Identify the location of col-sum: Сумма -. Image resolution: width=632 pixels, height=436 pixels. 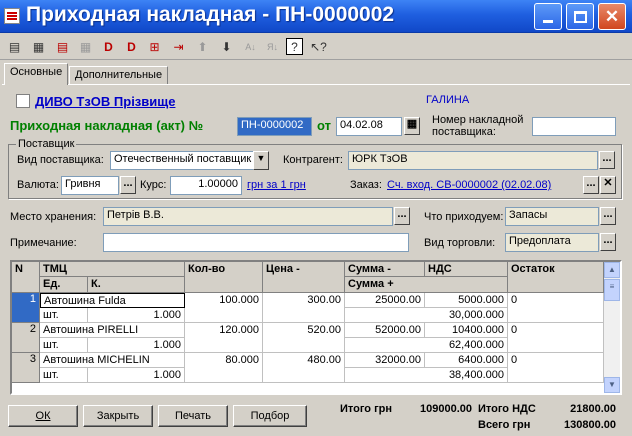
(385, 269).